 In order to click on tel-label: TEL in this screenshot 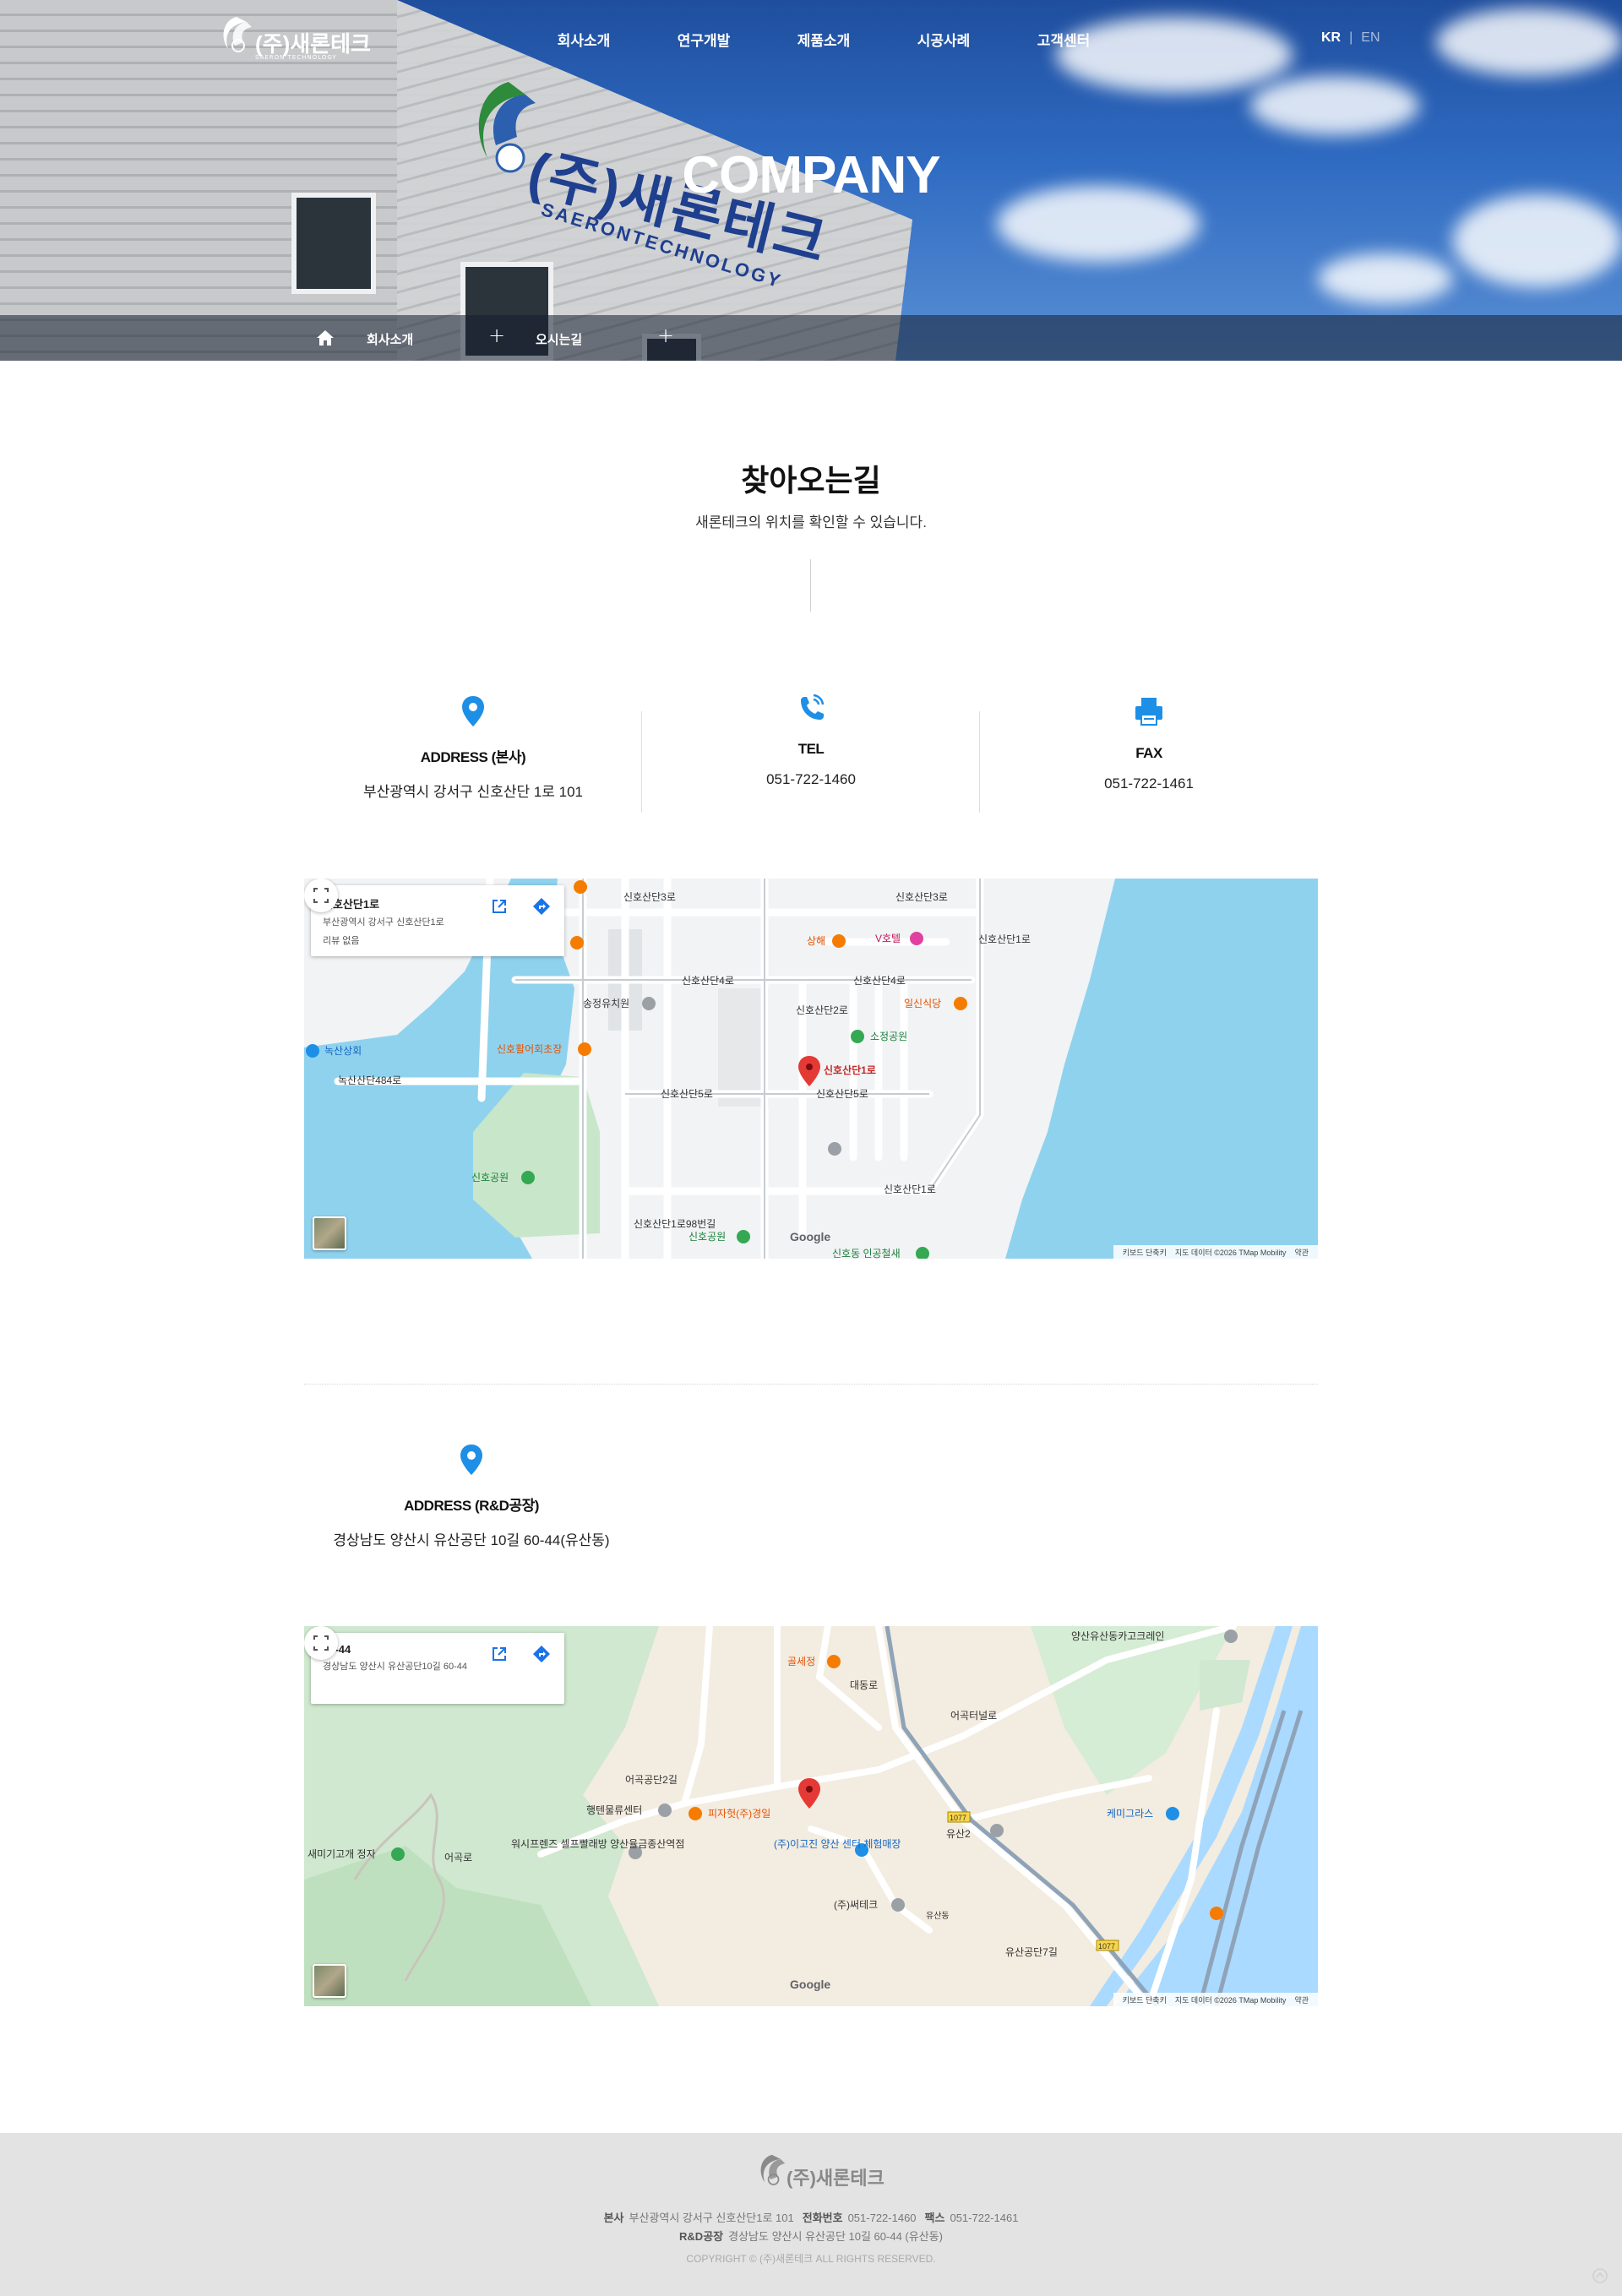, I will do `click(811, 749)`.